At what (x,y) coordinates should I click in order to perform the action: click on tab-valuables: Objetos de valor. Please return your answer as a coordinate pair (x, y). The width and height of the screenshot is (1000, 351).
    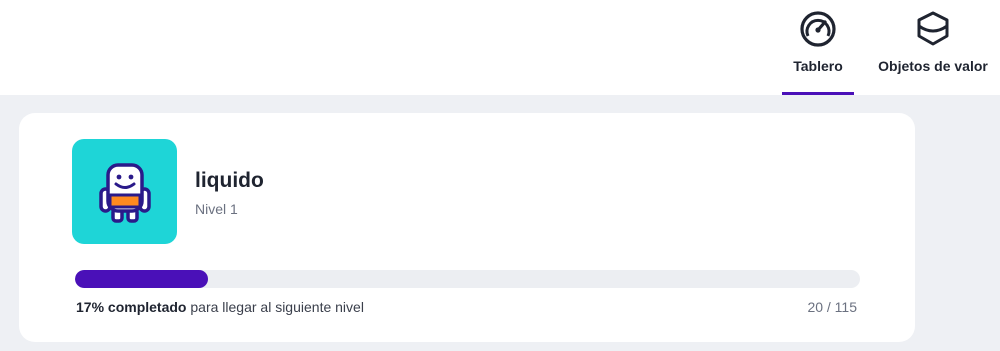
    Looking at the image, I should click on (933, 47).